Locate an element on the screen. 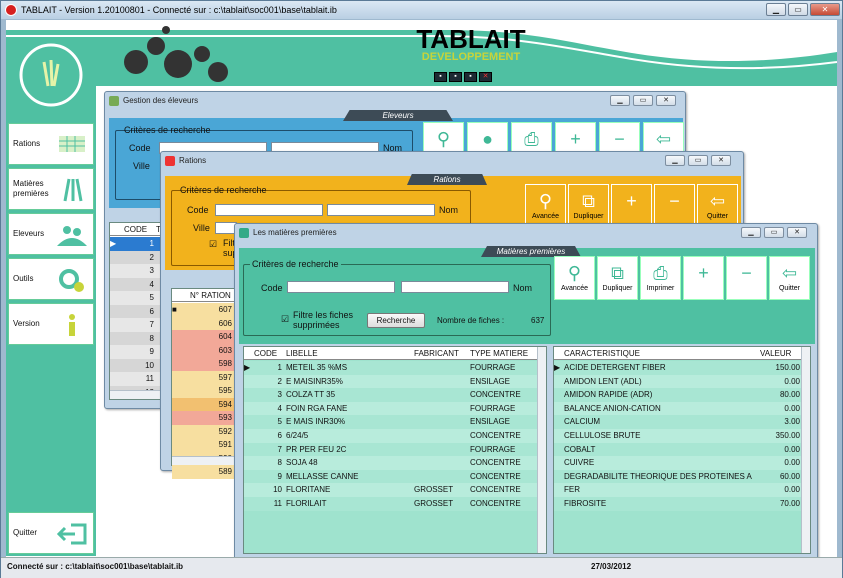  grid-cell: ENSILAGE is located at coordinates (490, 422).